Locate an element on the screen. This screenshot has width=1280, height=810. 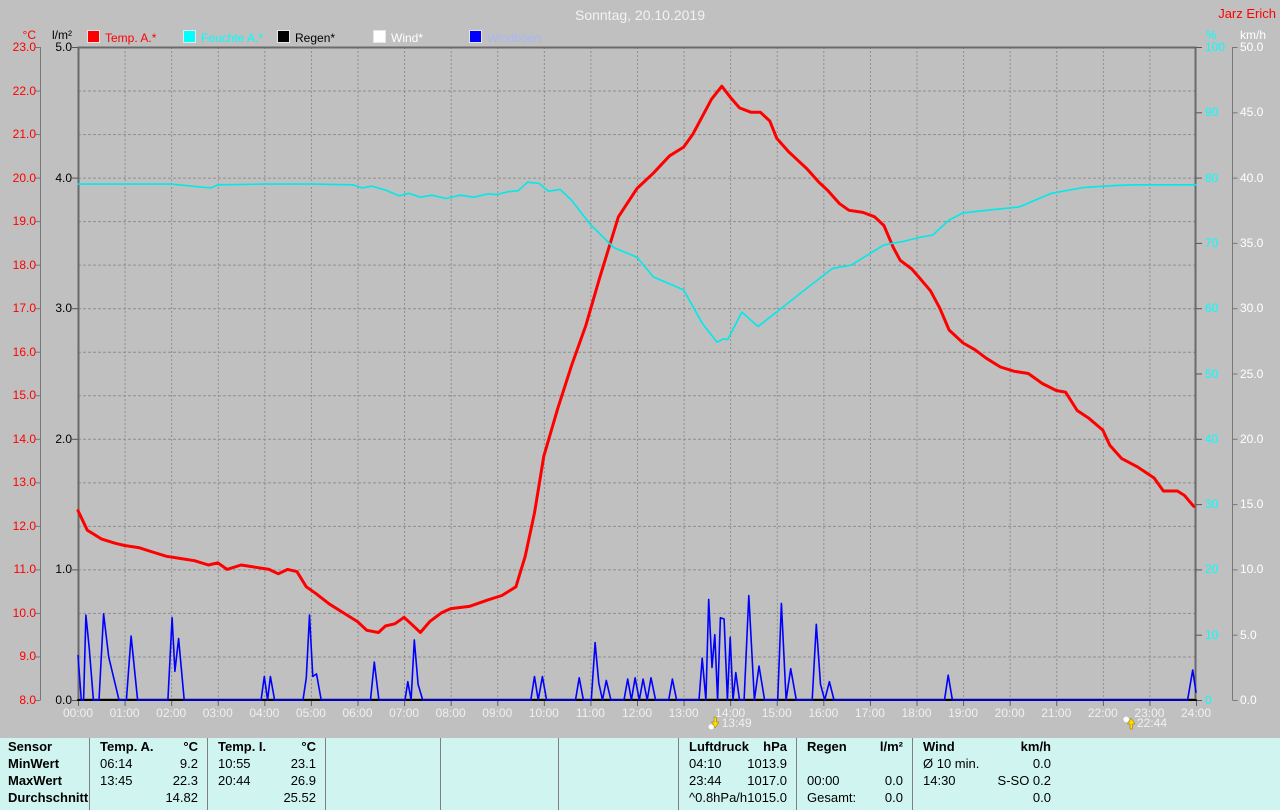
table-cell: 06:14 is located at coordinates (116, 763).